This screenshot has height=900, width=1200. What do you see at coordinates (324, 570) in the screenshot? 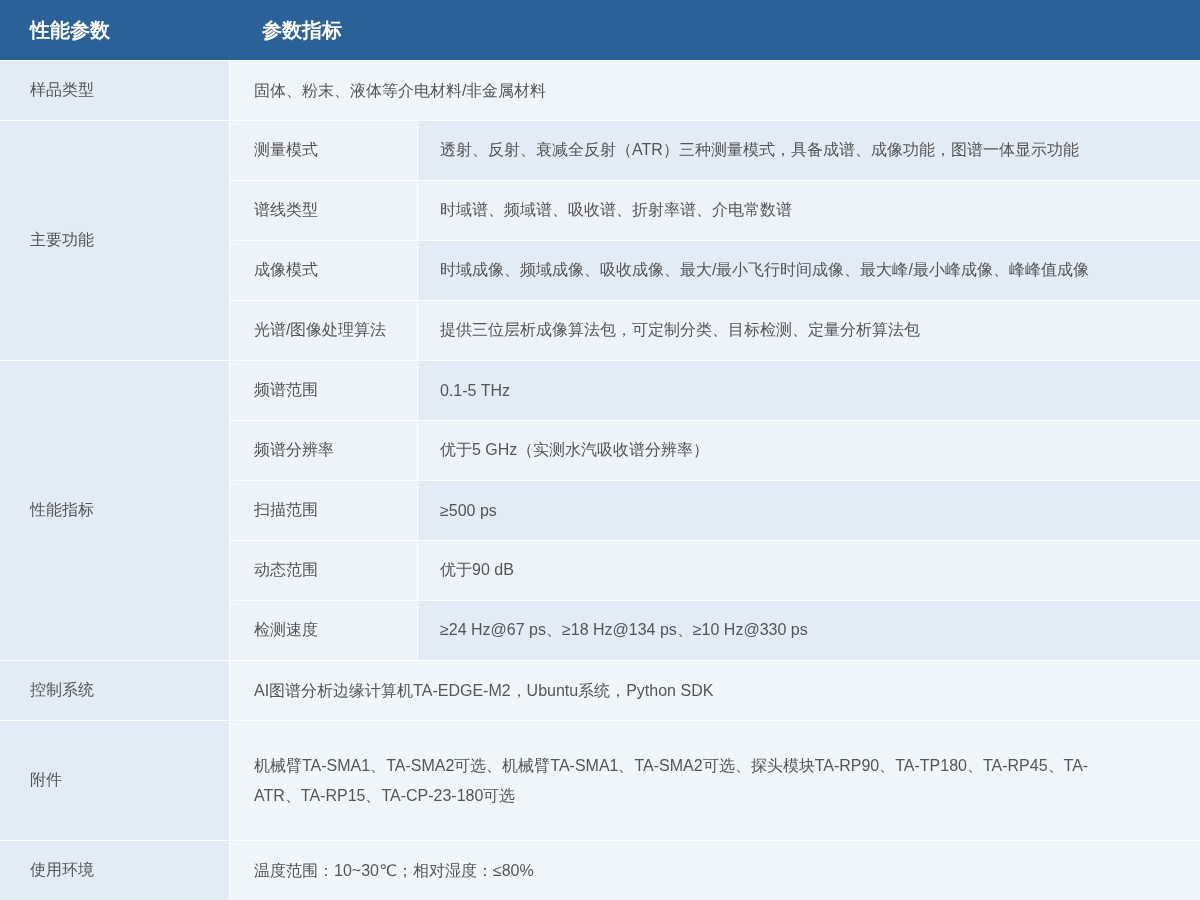
I see `sub-label-cell: 动态范围` at bounding box center [324, 570].